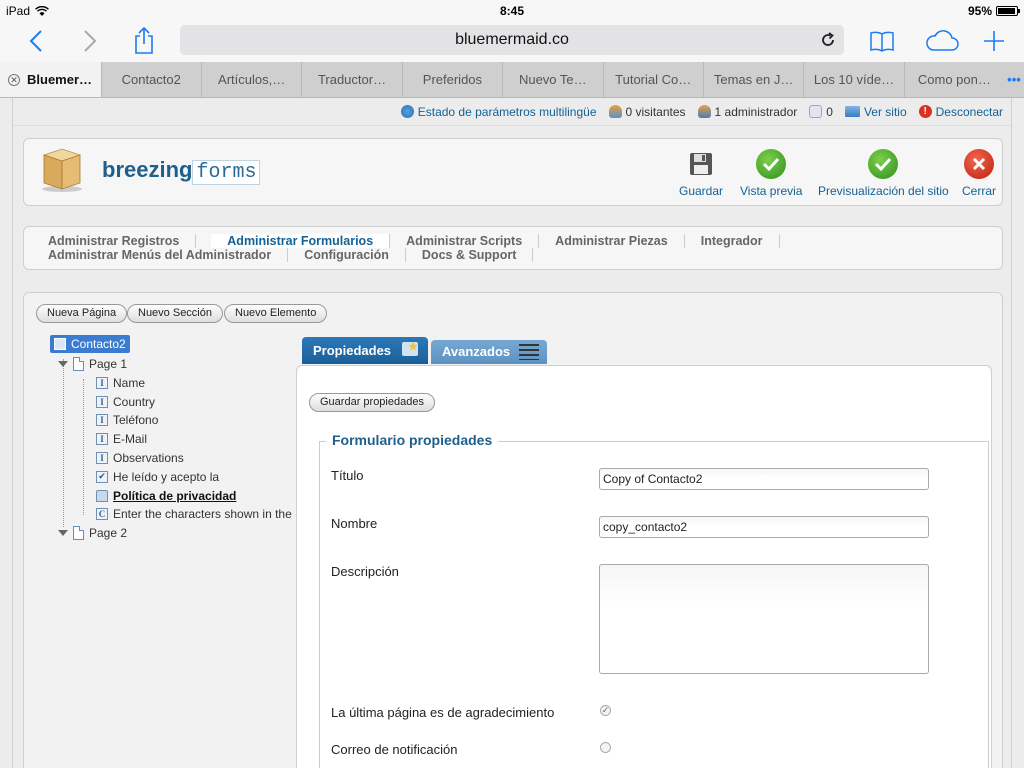  I want to click on view-site-label: Ver sitio, so click(885, 111).